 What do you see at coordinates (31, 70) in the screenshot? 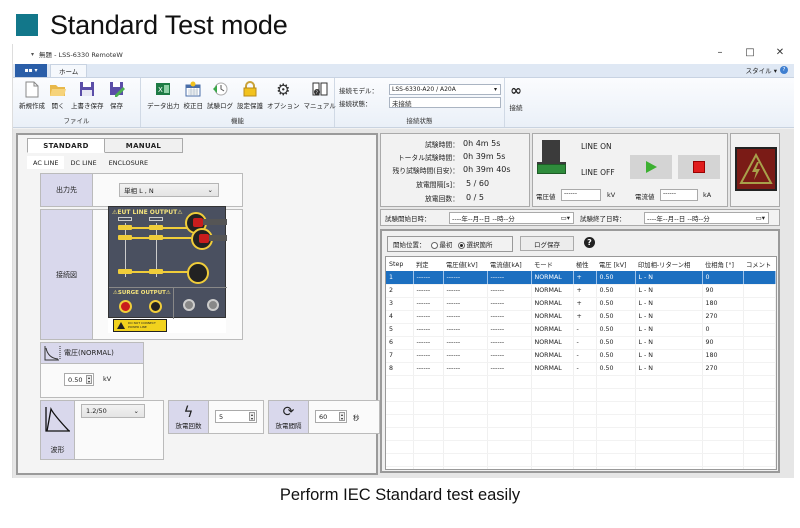
I see `app-menu-button: ▪▪ ▾` at bounding box center [31, 70].